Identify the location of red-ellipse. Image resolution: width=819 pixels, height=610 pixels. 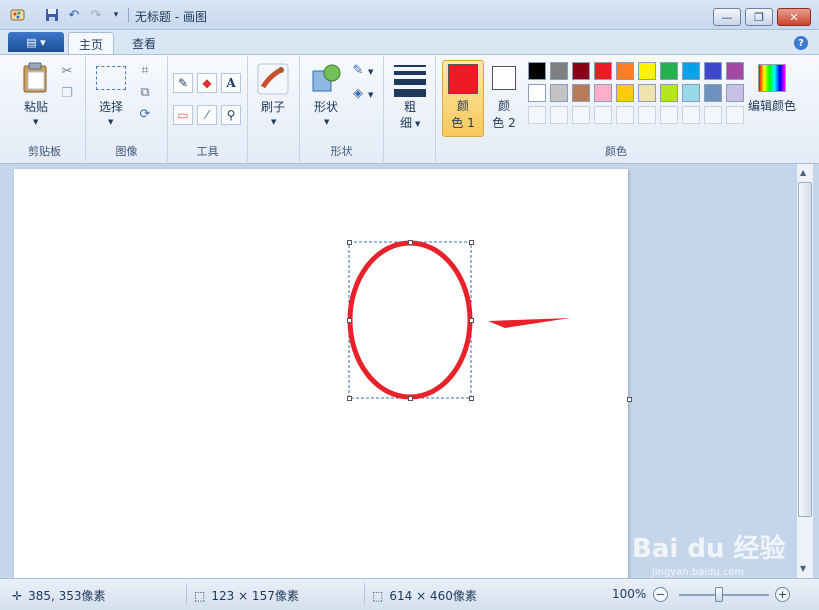
(410, 320).